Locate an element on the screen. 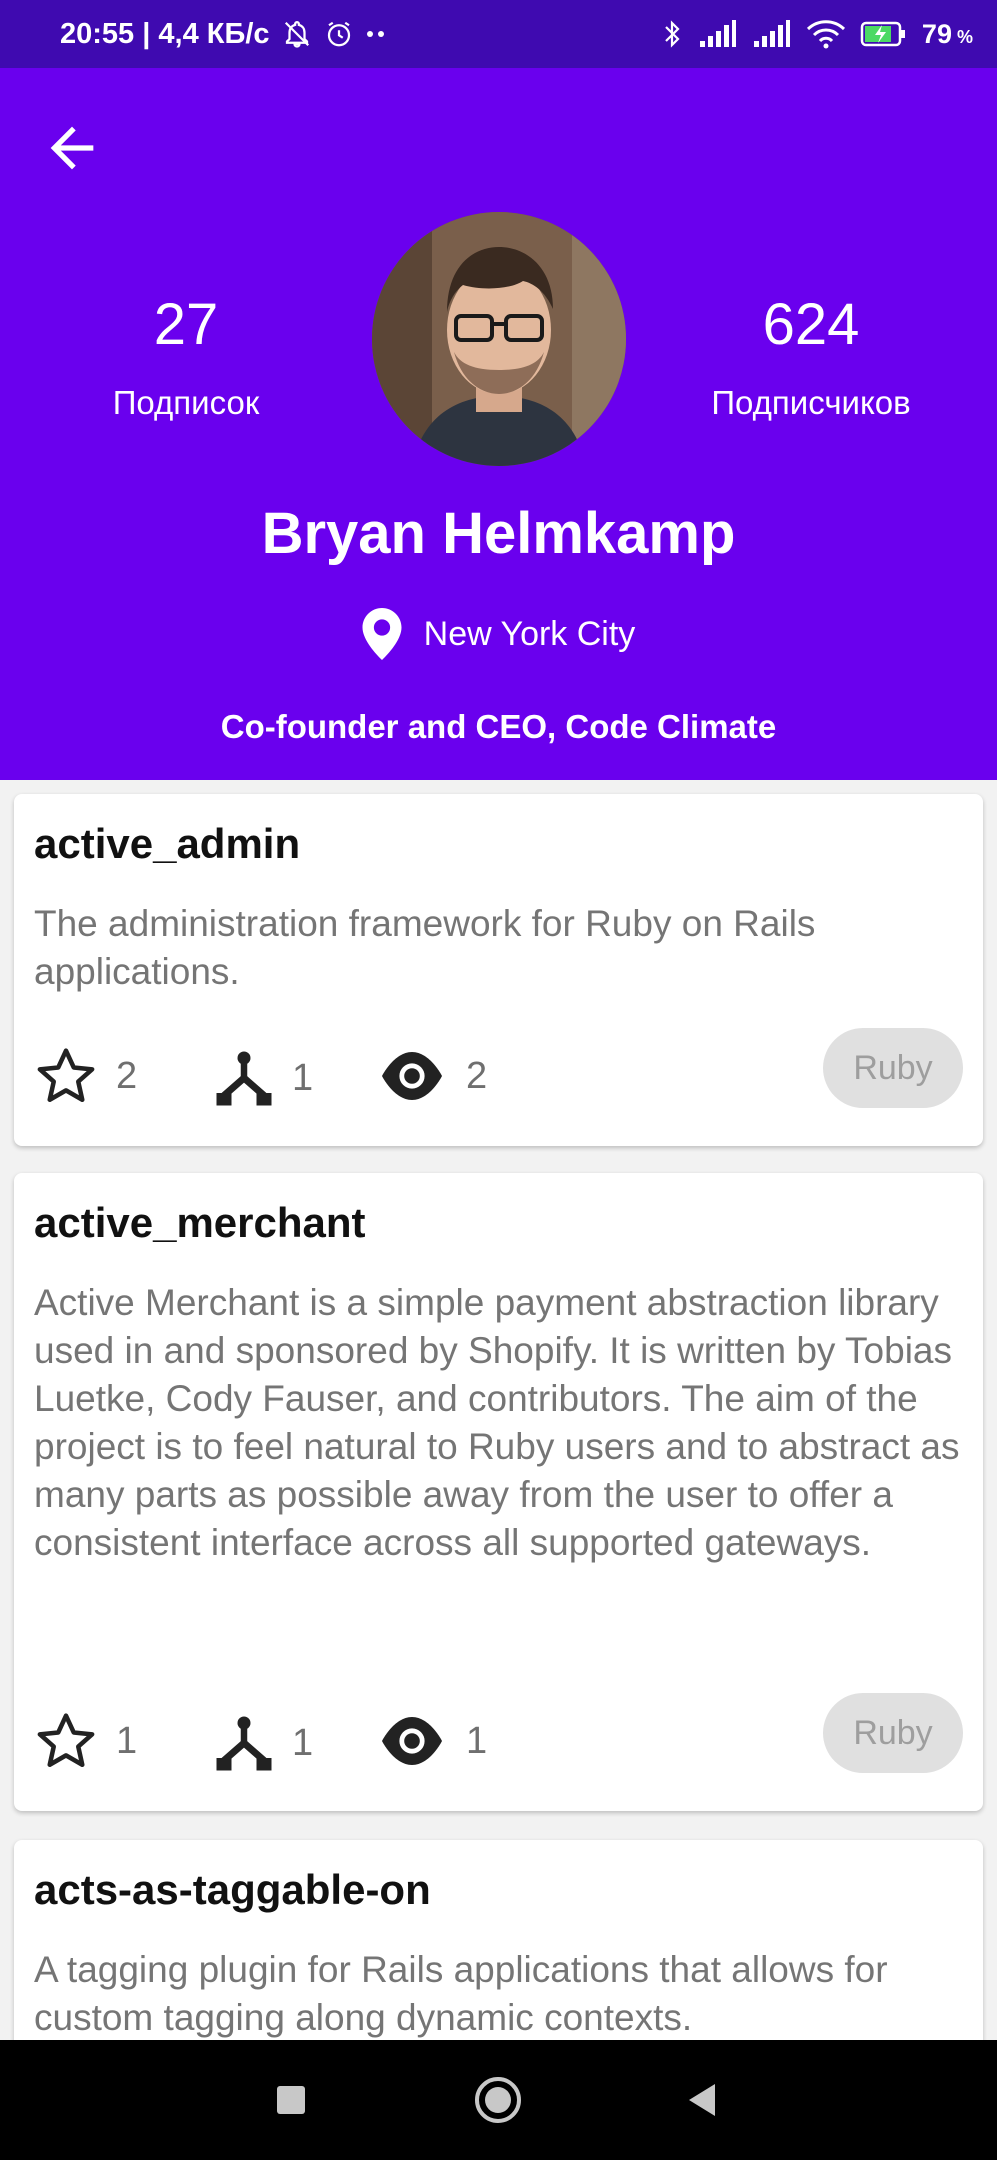 The height and width of the screenshot is (2160, 997). battery-unit: % is located at coordinates (964, 36).